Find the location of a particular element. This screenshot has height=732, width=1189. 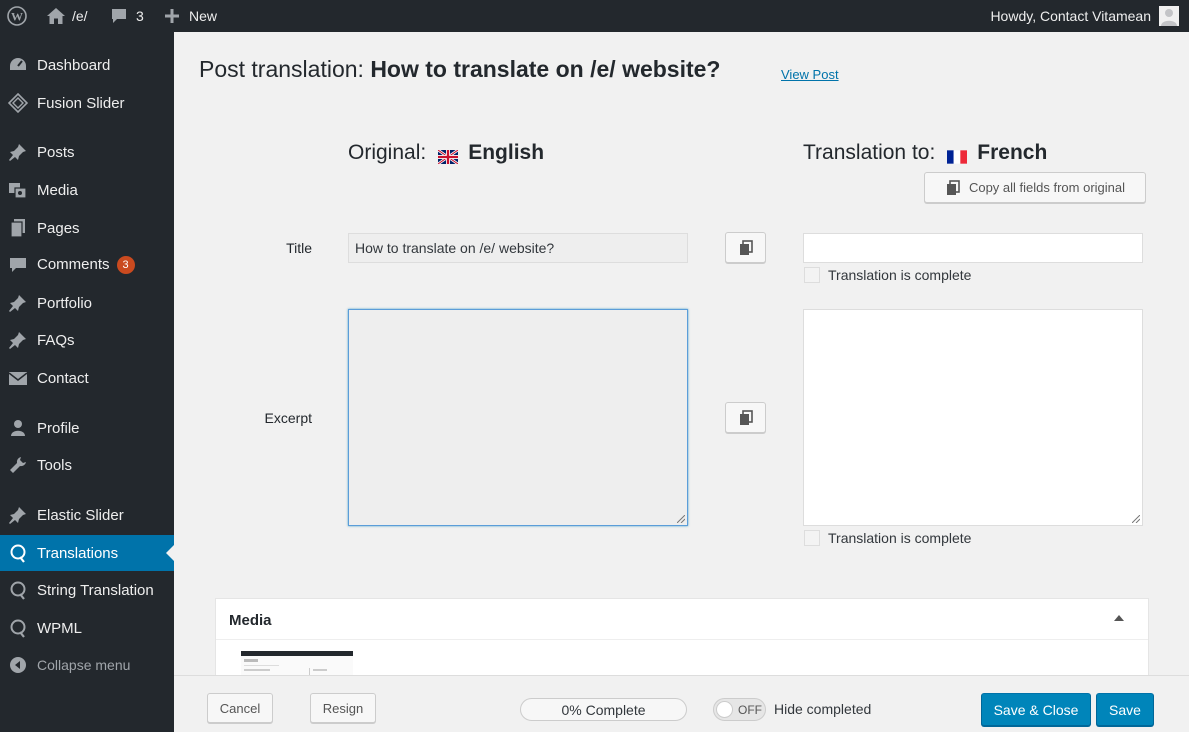

pages-icon is located at coordinates (18, 228).